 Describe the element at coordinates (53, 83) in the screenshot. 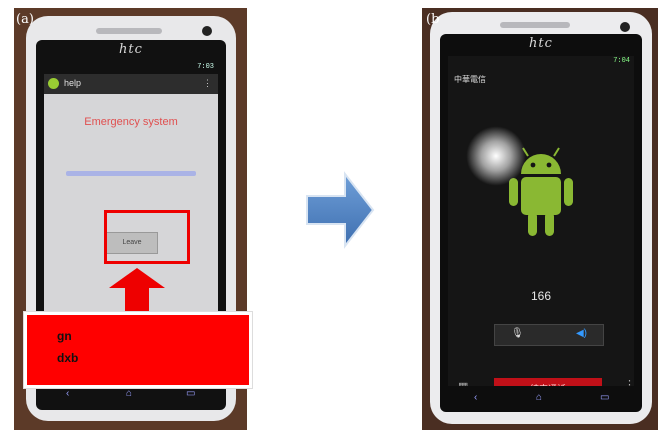

I see `android-app-icon` at that location.